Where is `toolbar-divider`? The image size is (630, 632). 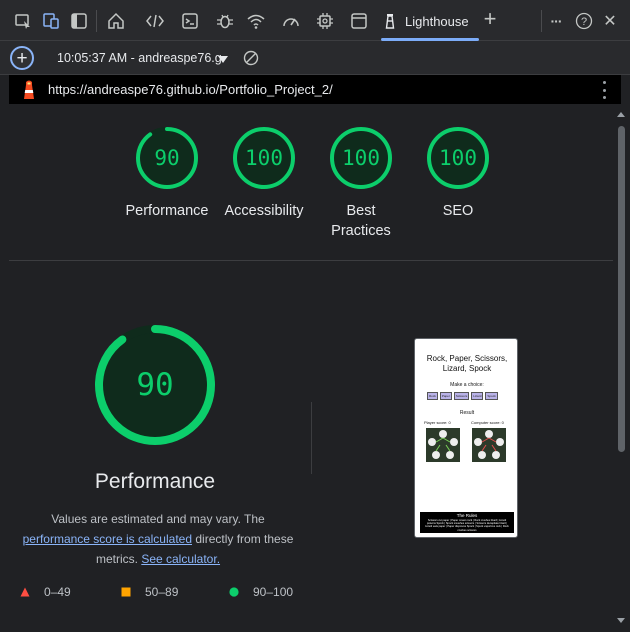
toolbar-divider is located at coordinates (96, 21).